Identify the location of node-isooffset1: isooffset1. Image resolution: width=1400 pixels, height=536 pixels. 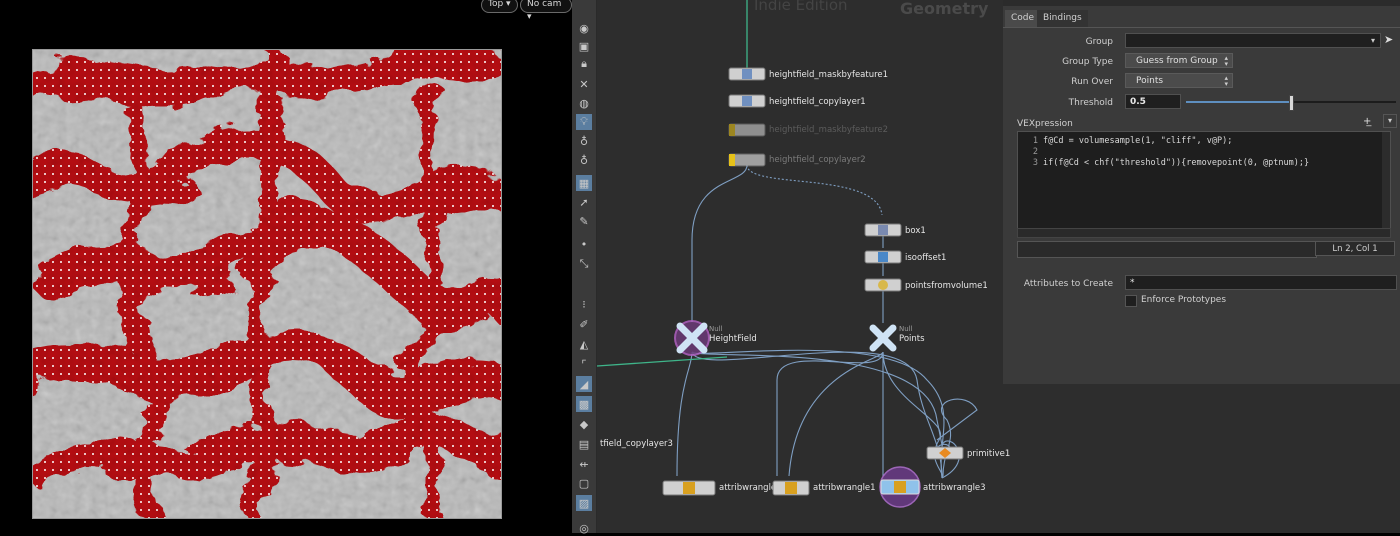
(905, 257).